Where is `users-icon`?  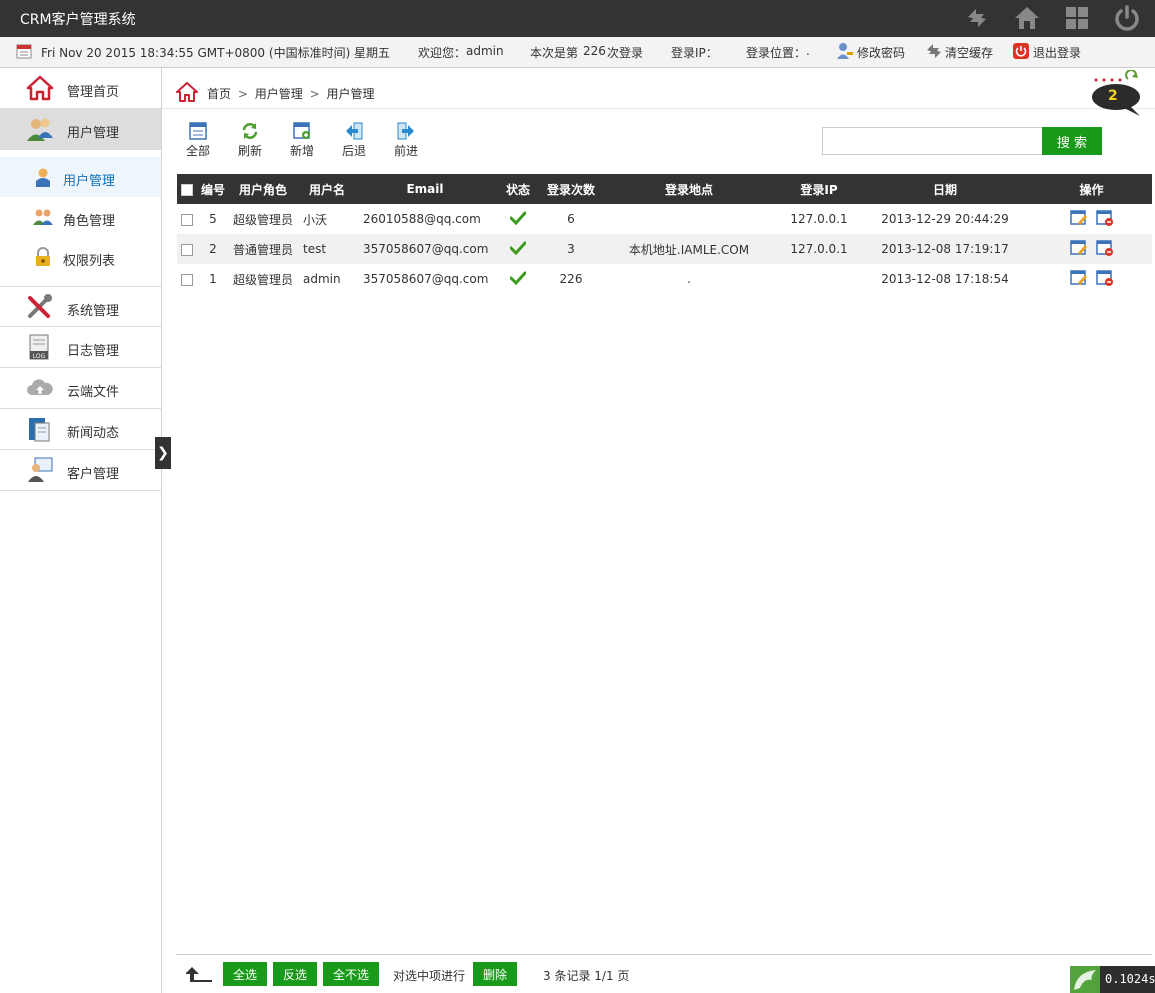
users-icon is located at coordinates (40, 129).